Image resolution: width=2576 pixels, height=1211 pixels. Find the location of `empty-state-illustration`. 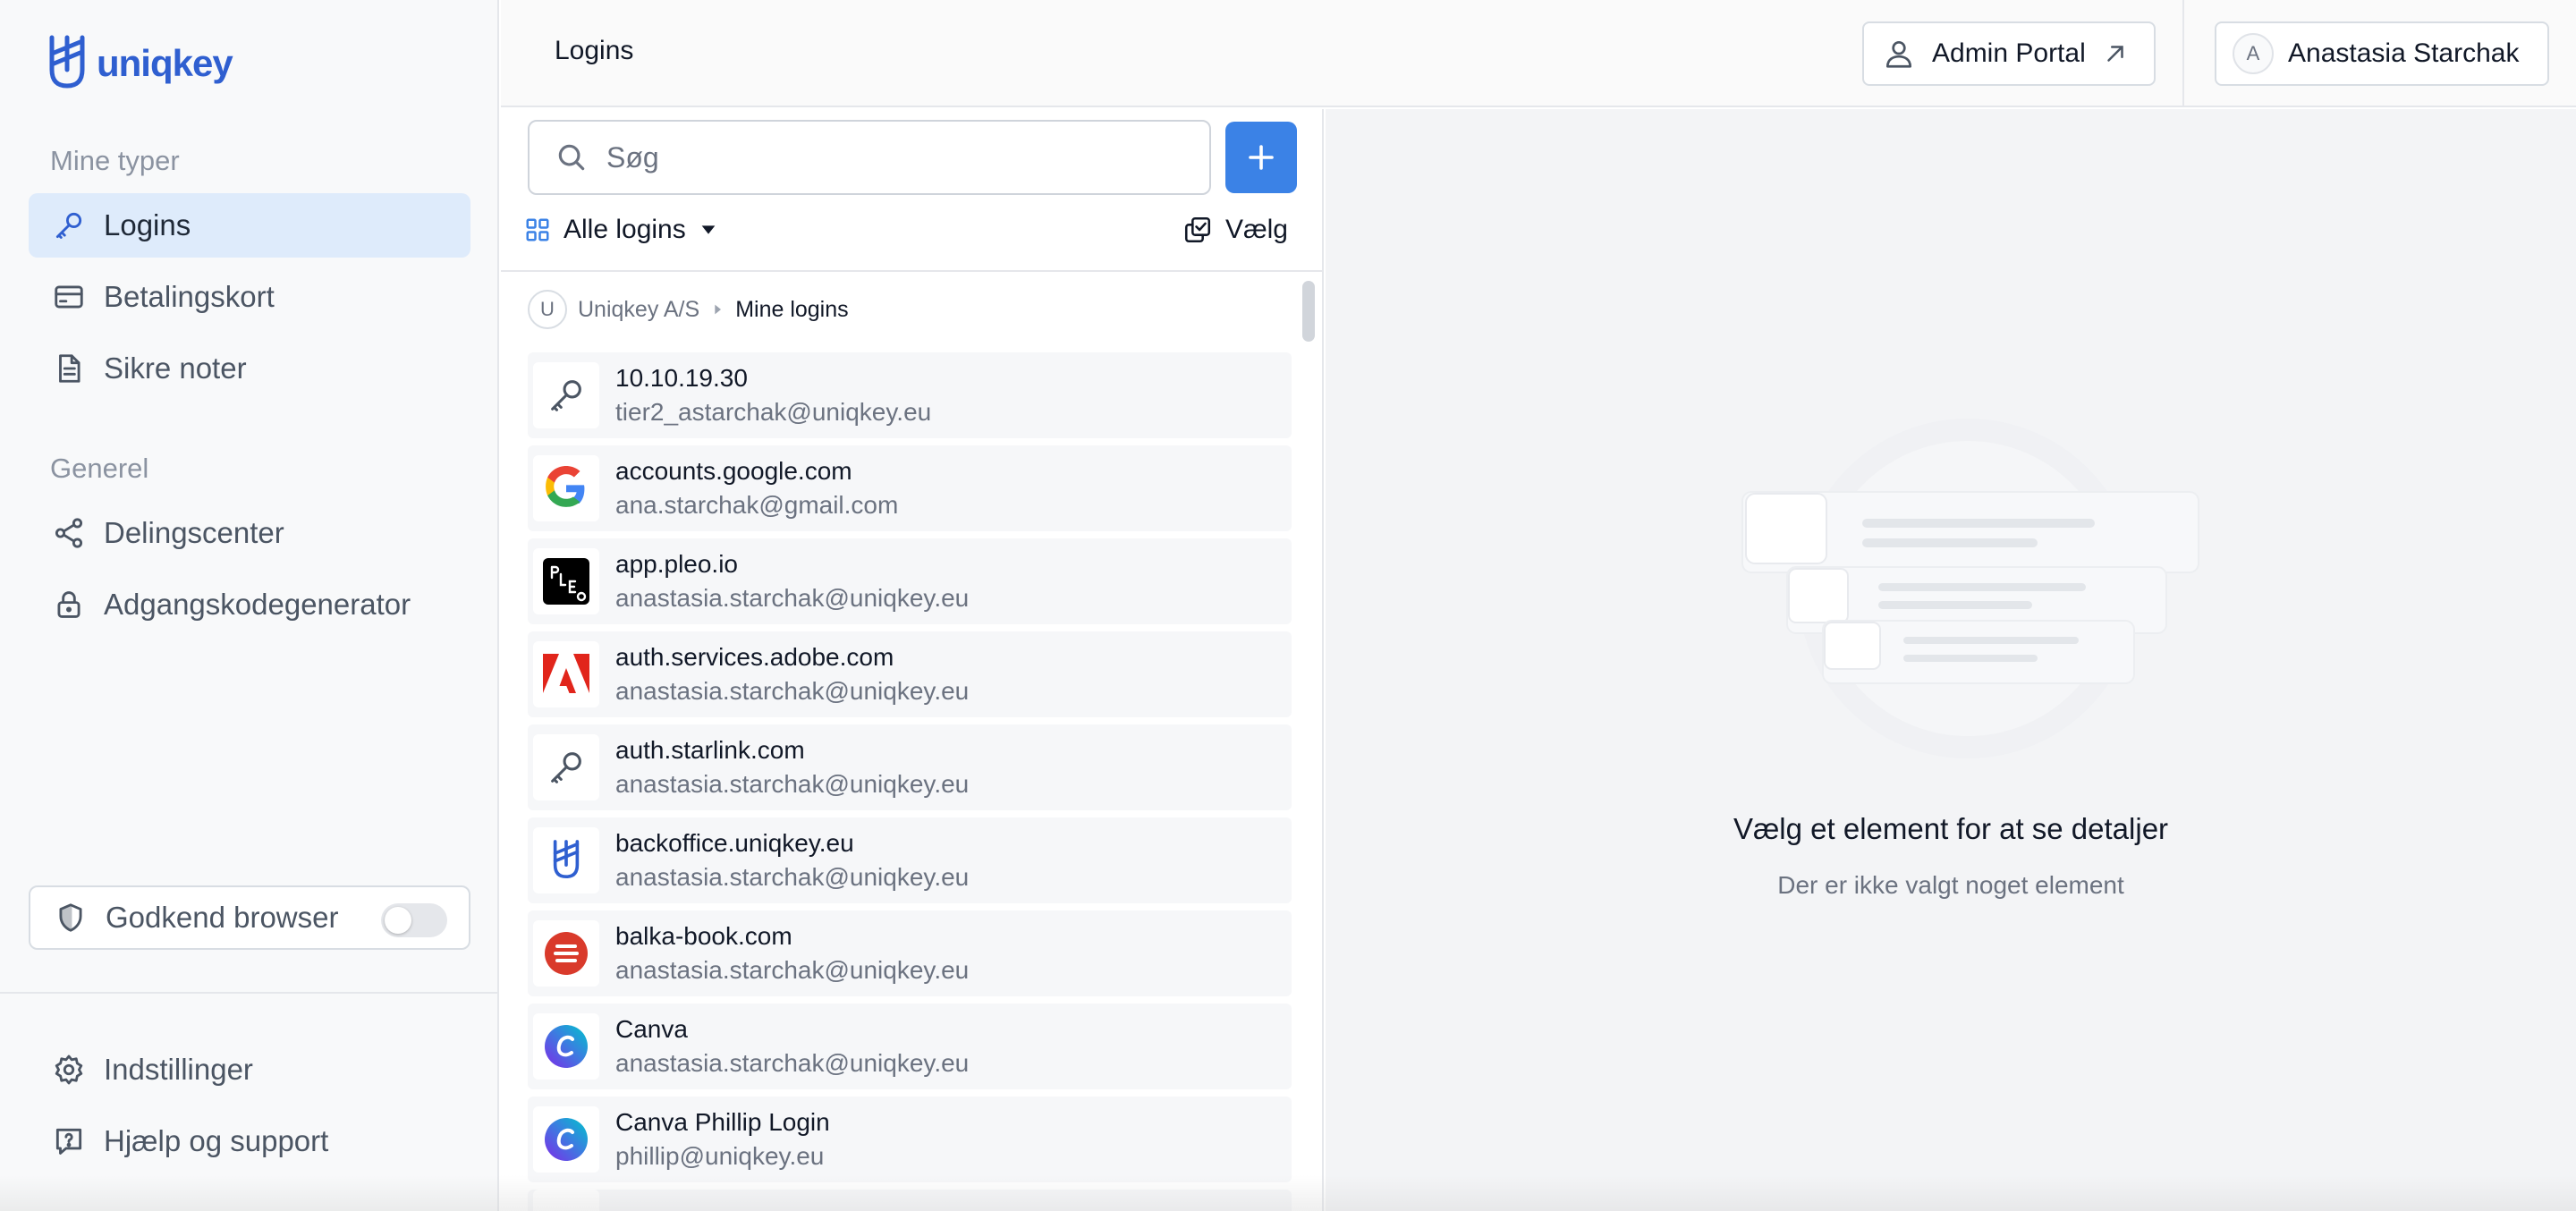

empty-state-illustration is located at coordinates (1970, 588).